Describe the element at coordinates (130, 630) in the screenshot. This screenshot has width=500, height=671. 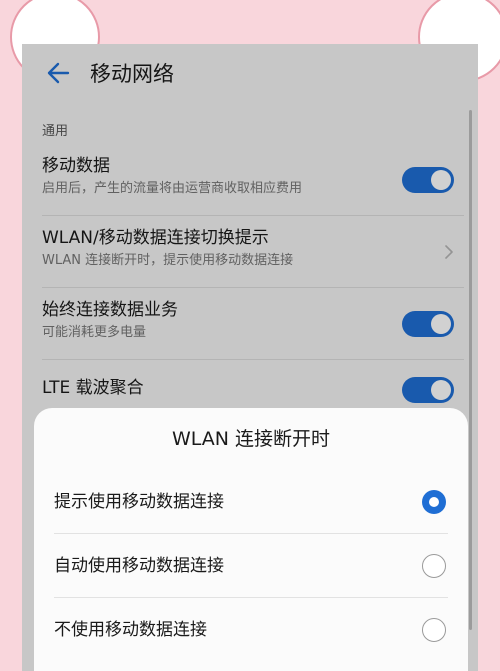
I see `option-label: 不使用移动数据连接` at that location.